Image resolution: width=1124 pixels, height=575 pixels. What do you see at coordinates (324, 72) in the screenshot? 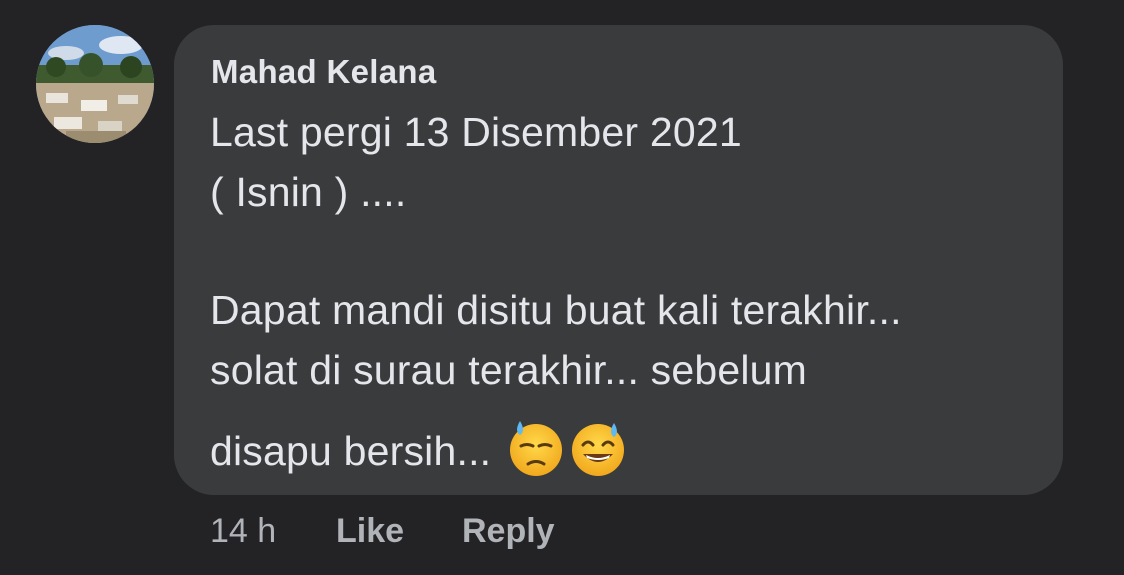
I see `comment-author-name: Mahad Kelana` at bounding box center [324, 72].